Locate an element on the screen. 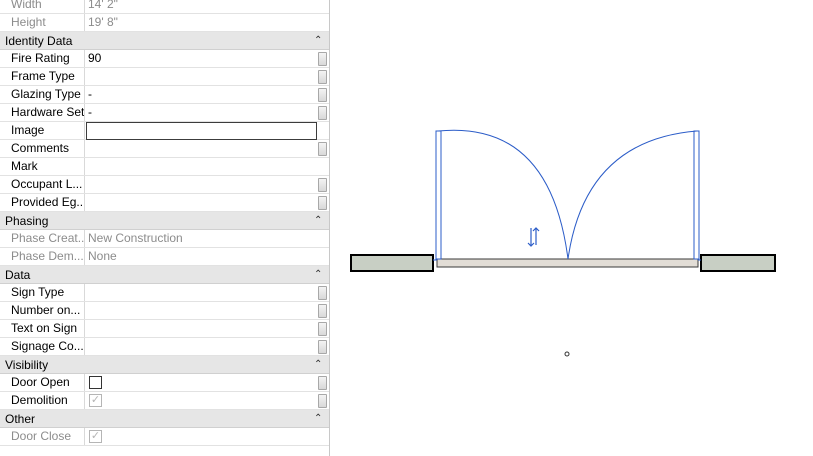 The width and height of the screenshot is (813, 456). mark-field is located at coordinates (201, 166).